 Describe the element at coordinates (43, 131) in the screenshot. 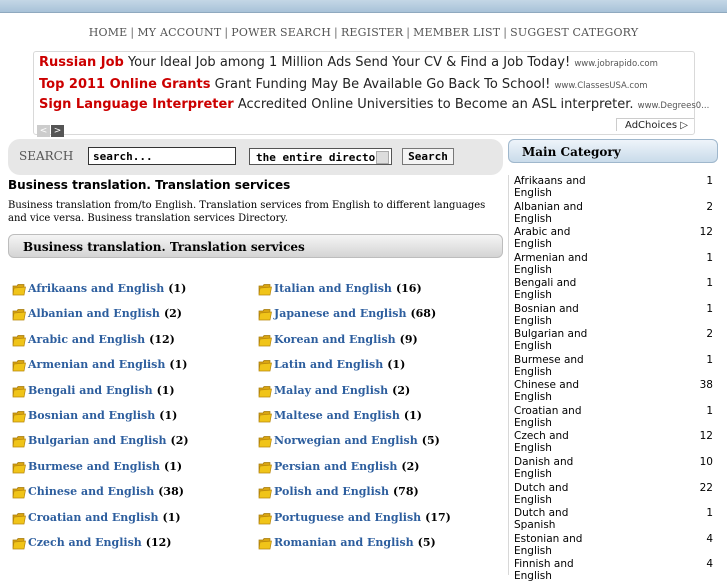

I see `ad-prev-button: <` at that location.